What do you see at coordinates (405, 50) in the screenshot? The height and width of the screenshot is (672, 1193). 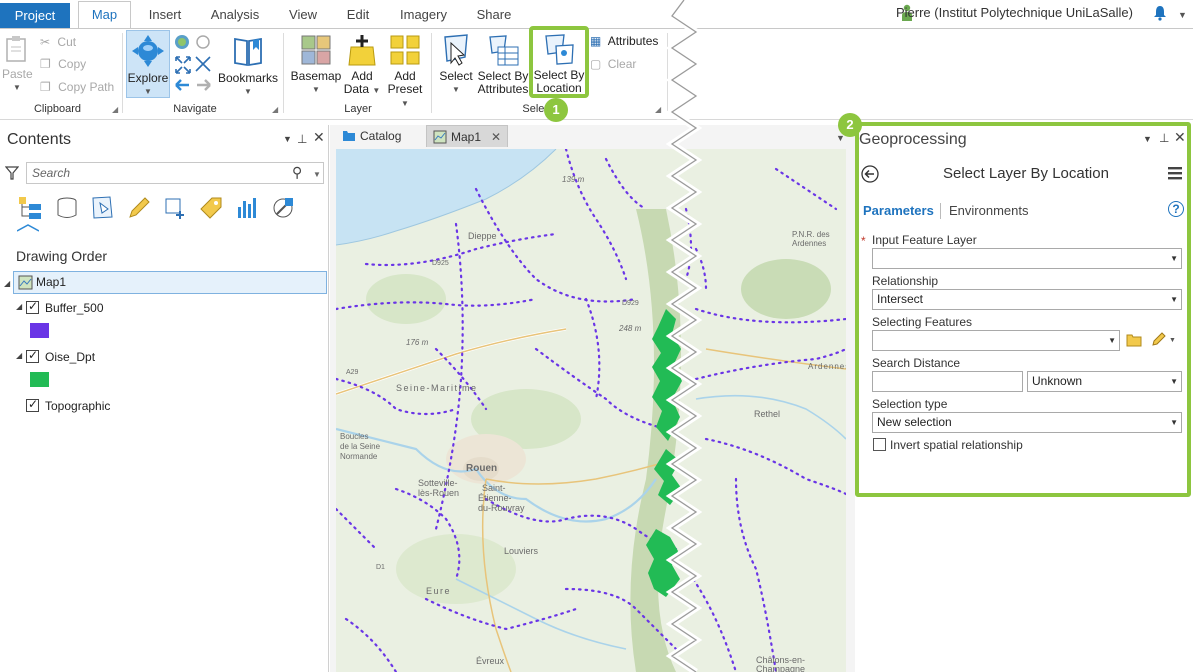 I see `add-preset-icon` at bounding box center [405, 50].